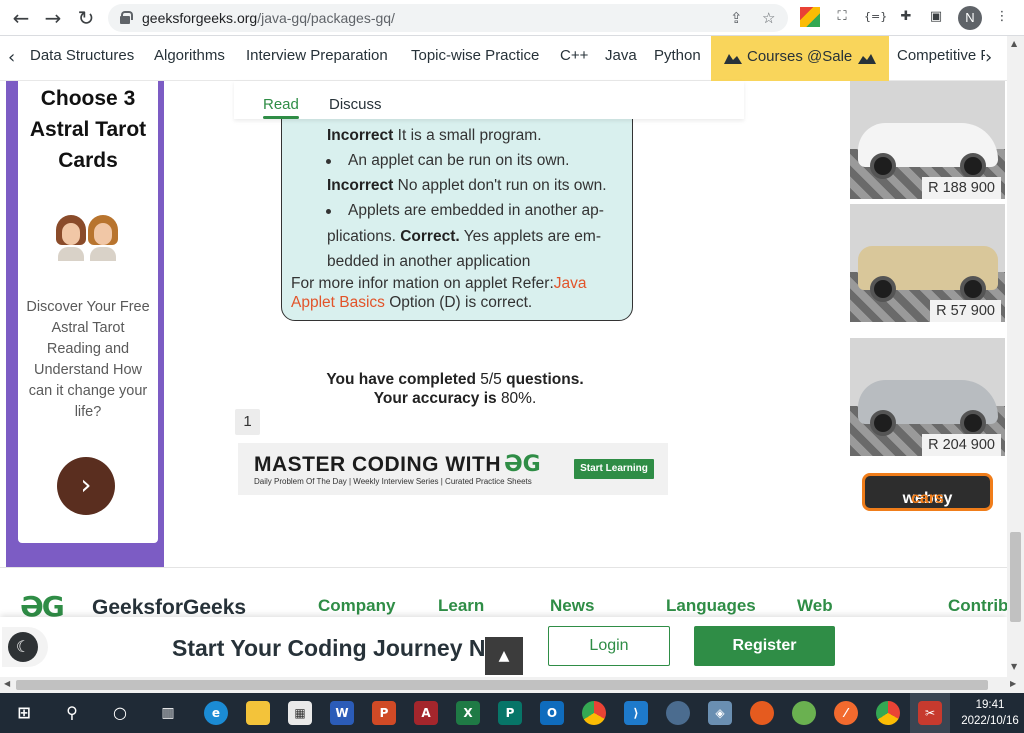 The height and width of the screenshot is (733, 1024). Describe the element at coordinates (678, 713) in the screenshot. I see `postgresql-icon` at that location.